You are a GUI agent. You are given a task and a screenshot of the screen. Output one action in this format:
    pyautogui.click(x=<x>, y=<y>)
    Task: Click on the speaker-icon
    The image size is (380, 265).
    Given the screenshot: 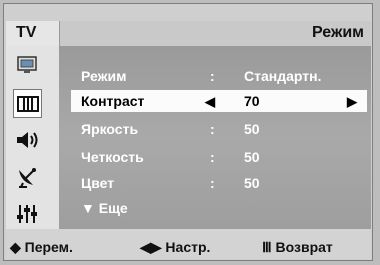 What is the action you would take?
    pyautogui.click(x=26, y=139)
    